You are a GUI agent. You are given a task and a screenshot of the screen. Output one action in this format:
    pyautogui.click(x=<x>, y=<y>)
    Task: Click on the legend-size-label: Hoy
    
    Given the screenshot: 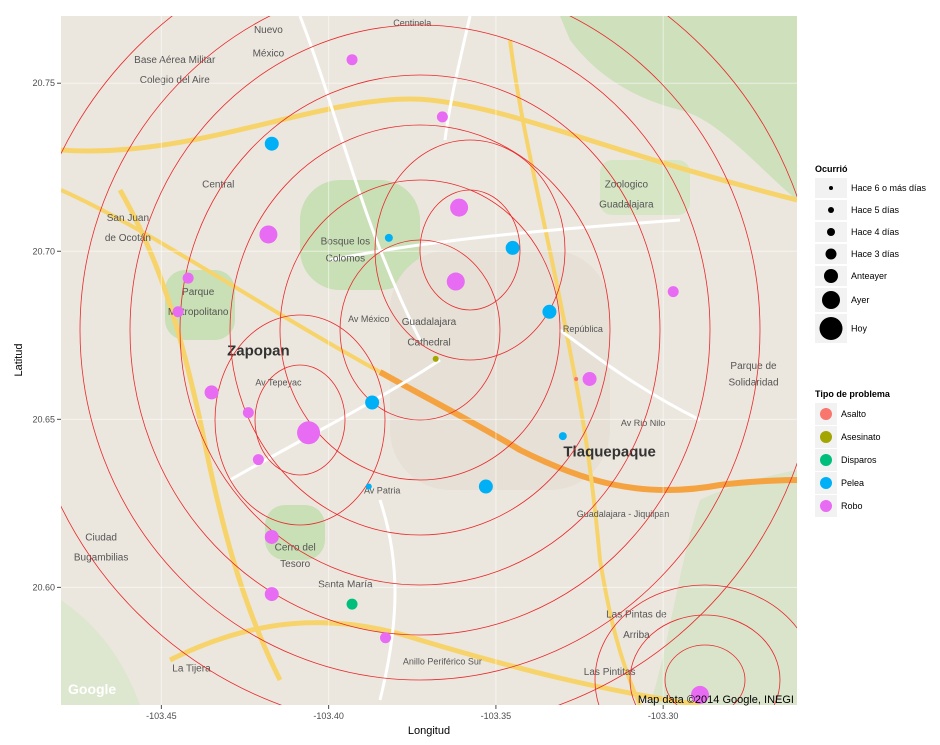 What is the action you would take?
    pyautogui.click(x=859, y=329)
    